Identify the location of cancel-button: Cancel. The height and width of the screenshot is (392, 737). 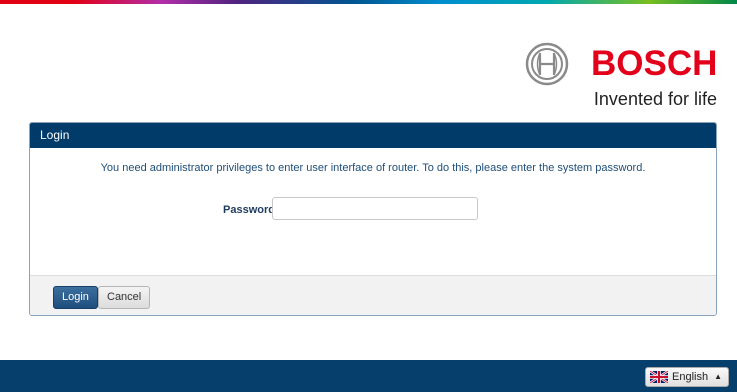
(124, 297).